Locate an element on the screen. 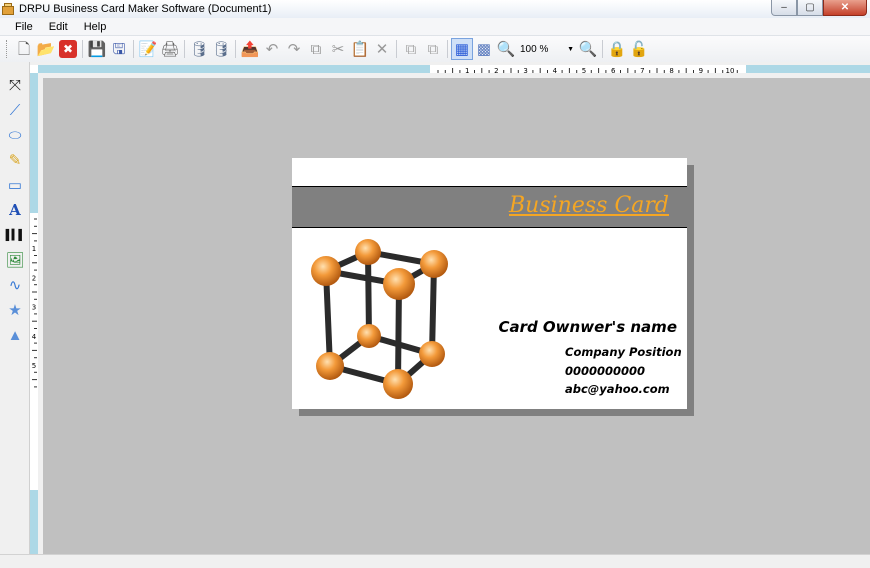 The width and height of the screenshot is (870, 568). menu-help: Help is located at coordinates (95, 27).